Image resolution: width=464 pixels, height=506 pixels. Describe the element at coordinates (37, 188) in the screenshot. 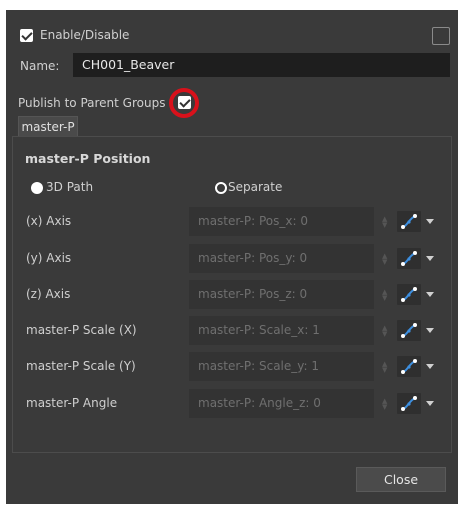

I see `radio-3d-path` at that location.